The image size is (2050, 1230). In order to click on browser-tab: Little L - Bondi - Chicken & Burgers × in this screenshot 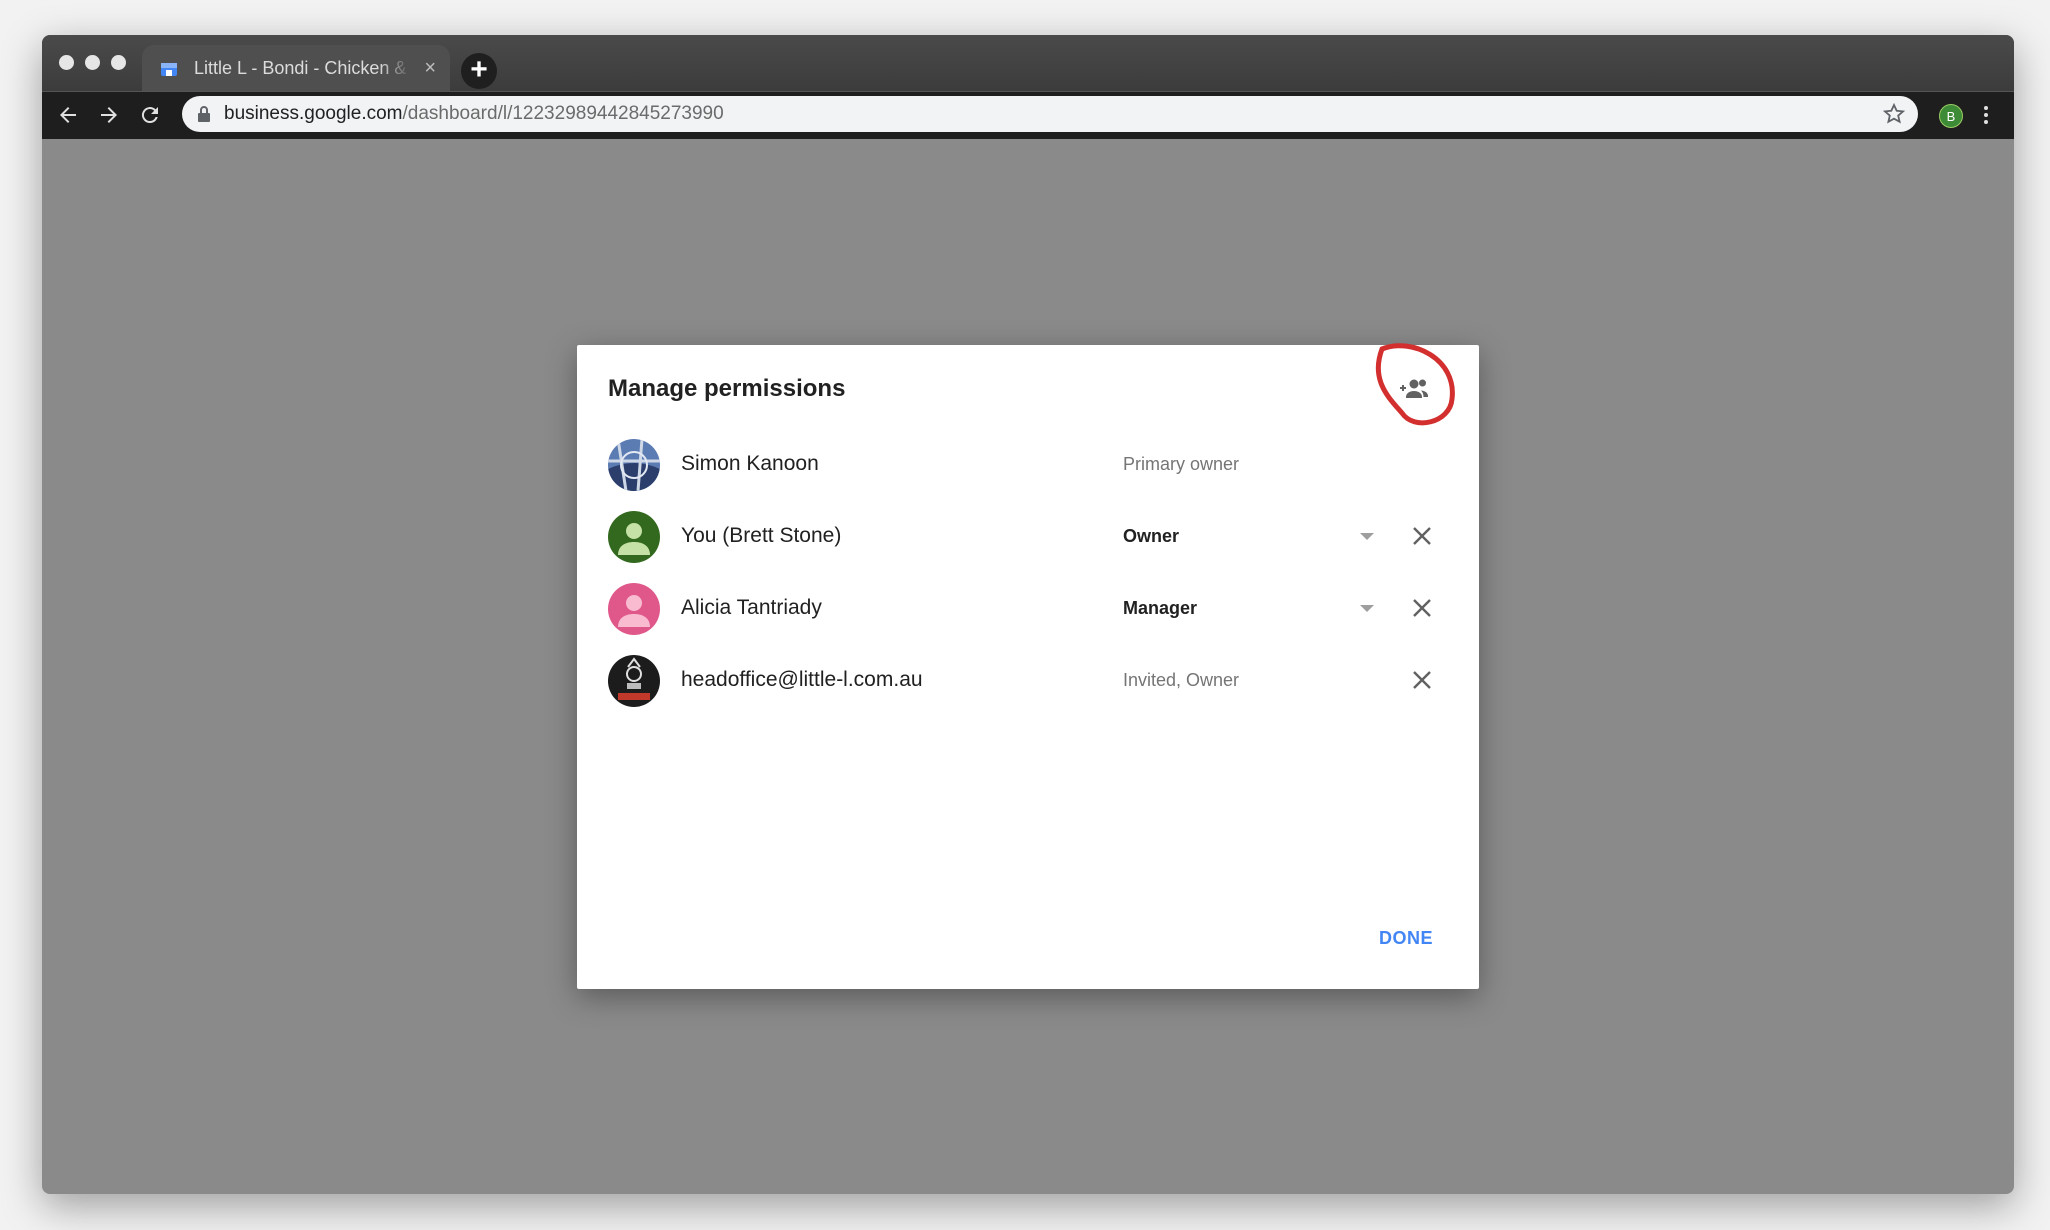, I will do `click(296, 68)`.